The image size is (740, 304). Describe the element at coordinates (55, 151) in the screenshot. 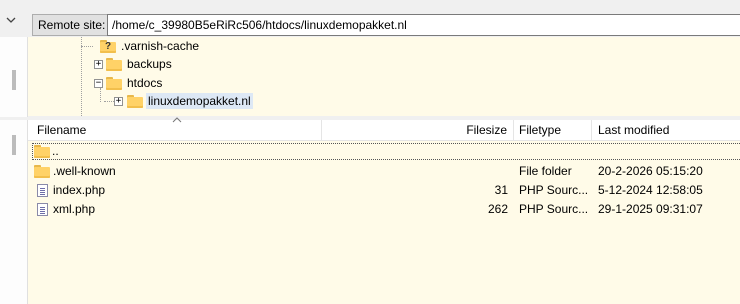

I see `file-name: ..` at that location.